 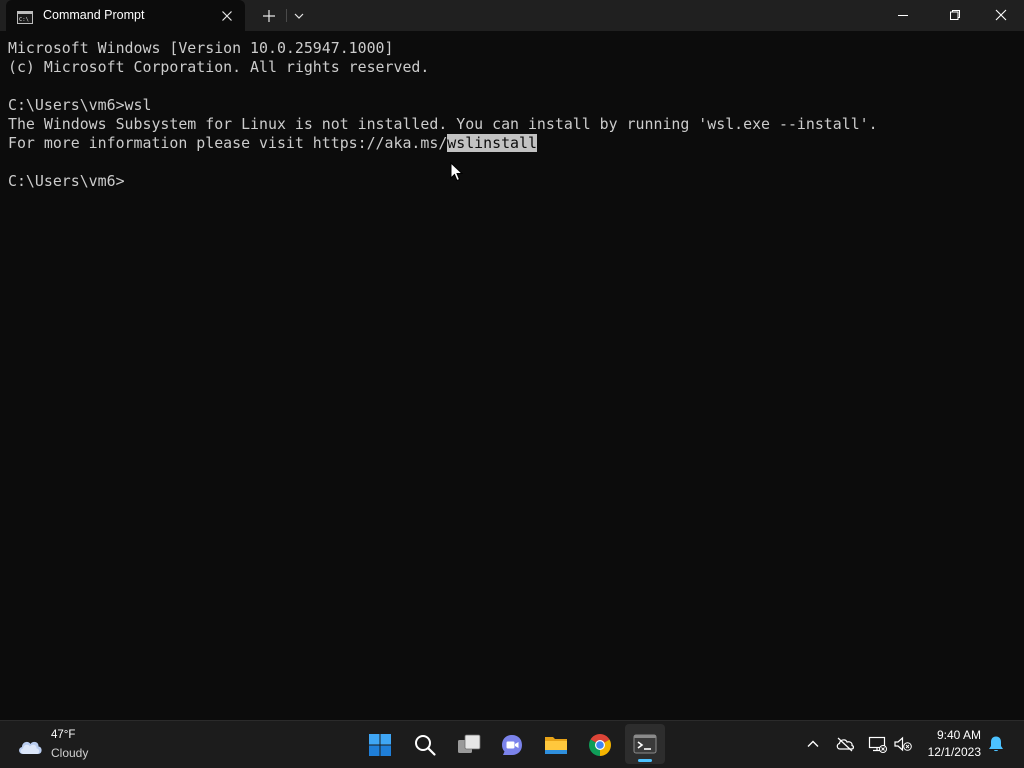 I want to click on weather-temperature: 47°F, so click(x=63, y=735).